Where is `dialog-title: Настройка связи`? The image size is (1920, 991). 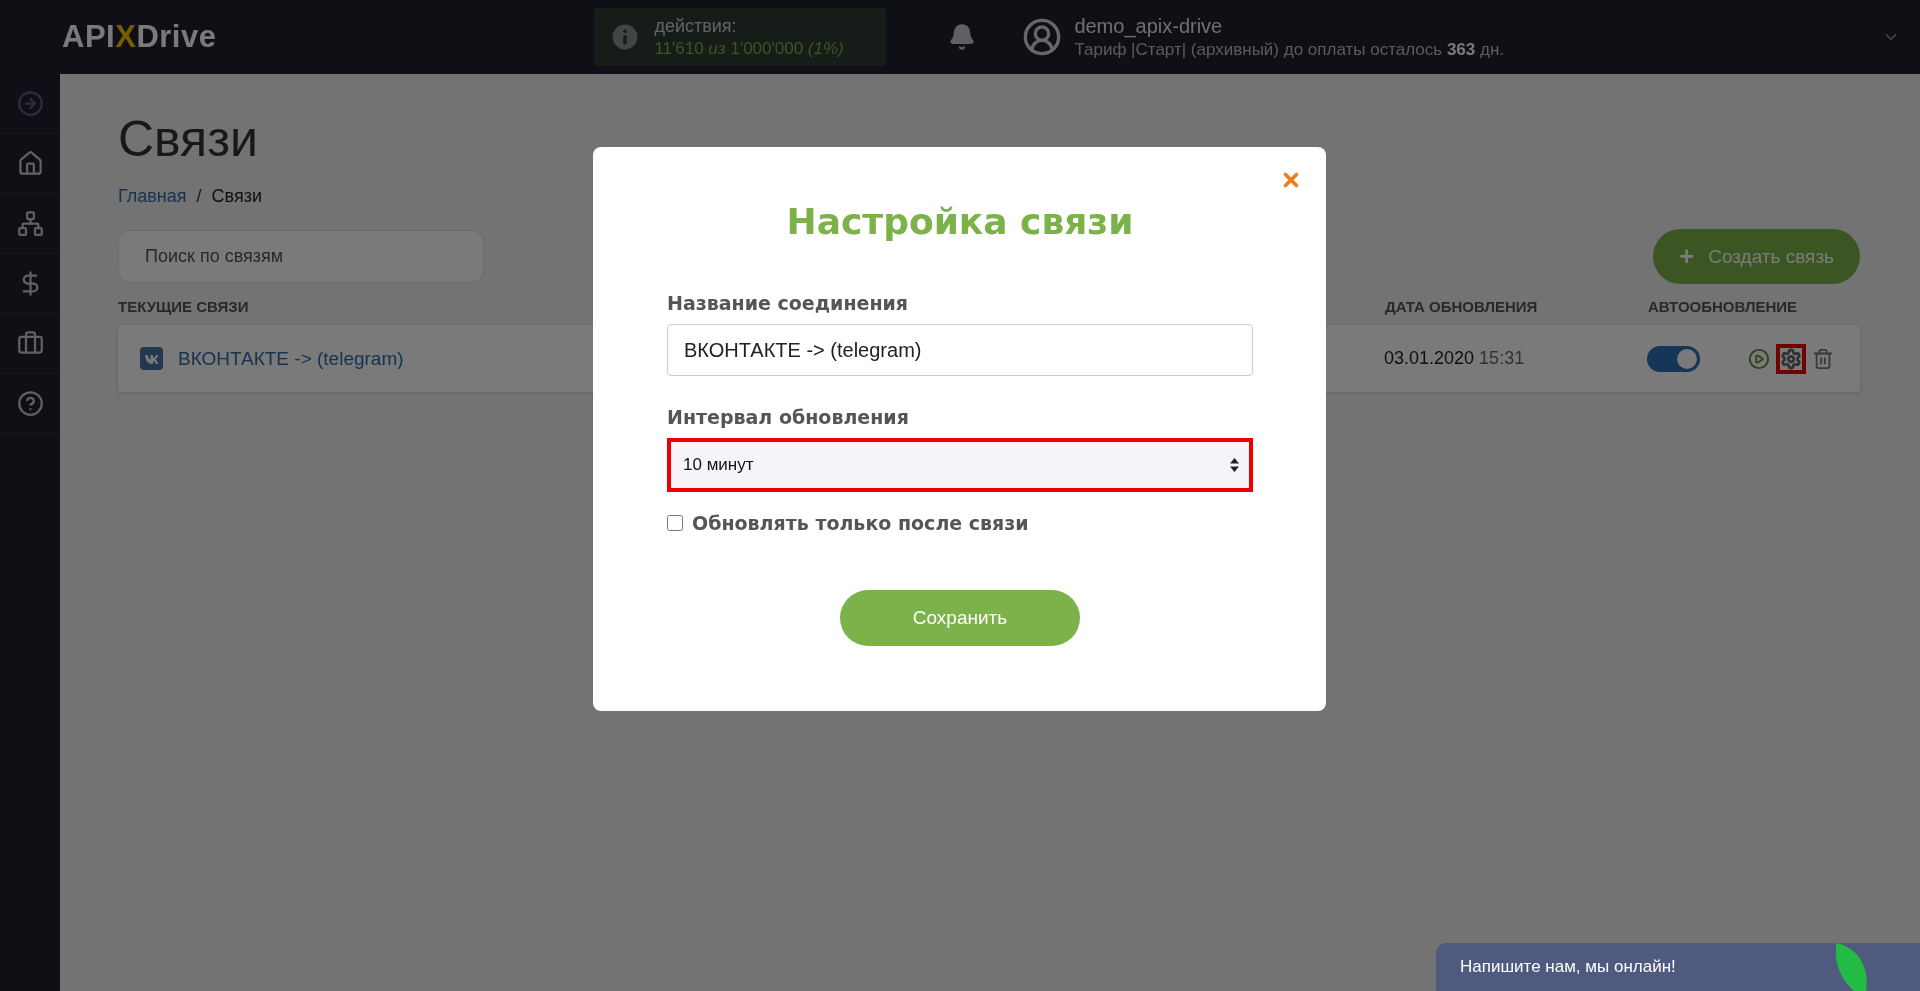
dialog-title: Настройка связи is located at coordinates (960, 221).